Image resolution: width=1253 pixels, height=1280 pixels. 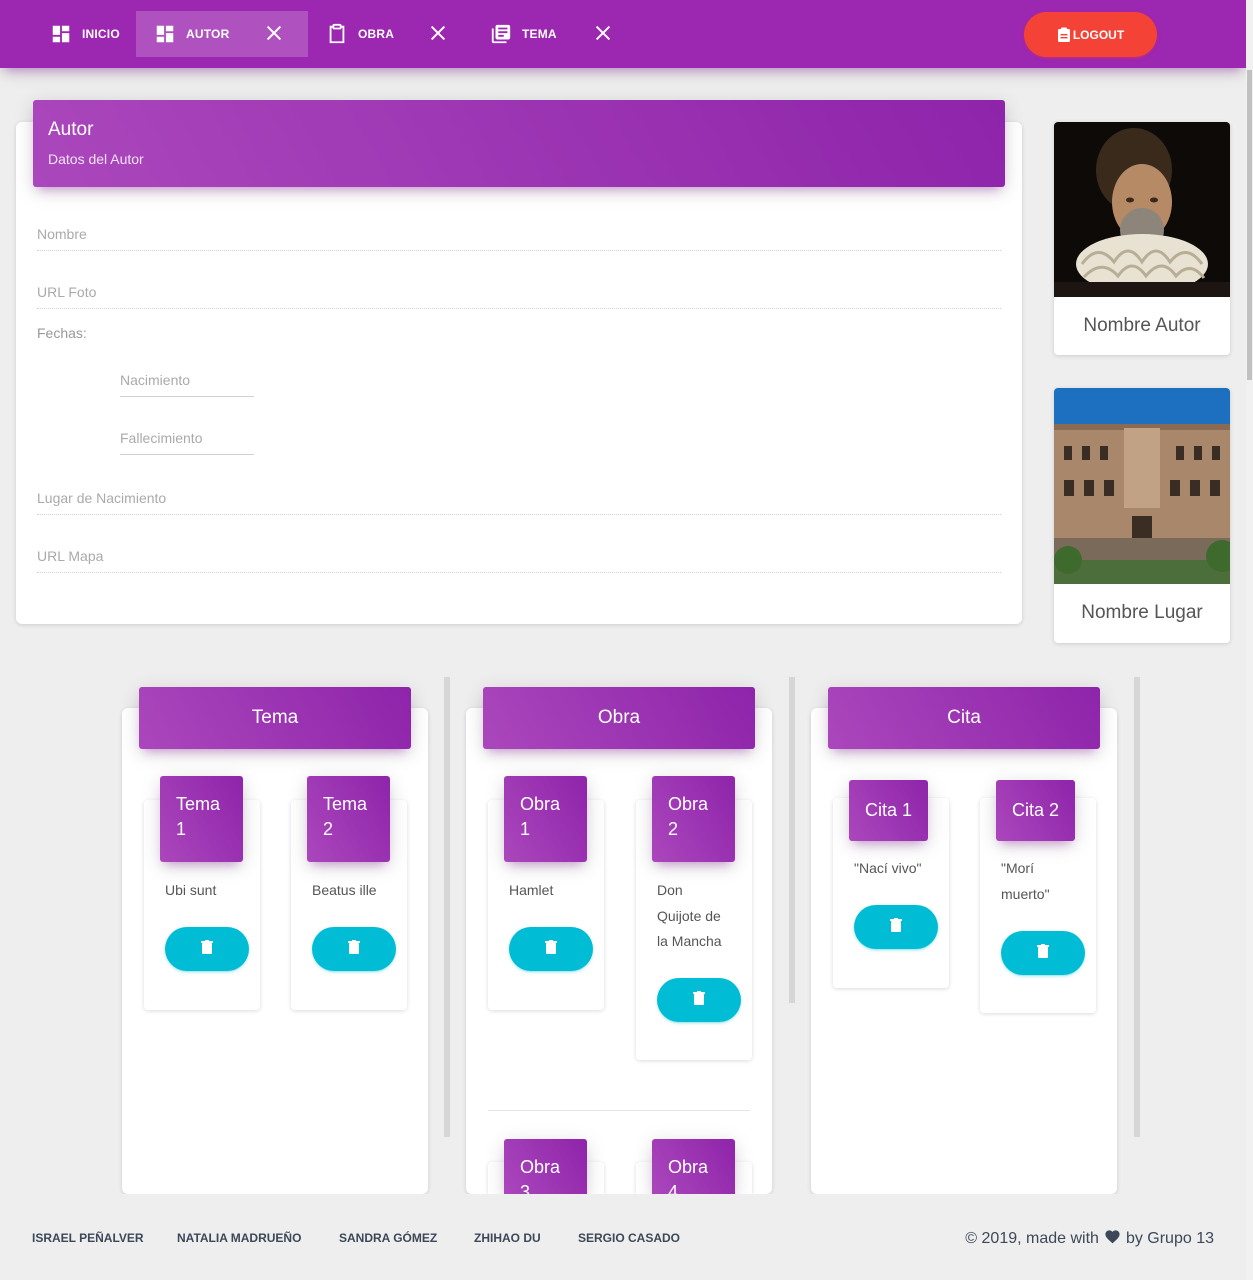 I want to click on copyright: © 2019, made with by Grupo 13, so click(x=1089, y=1238).